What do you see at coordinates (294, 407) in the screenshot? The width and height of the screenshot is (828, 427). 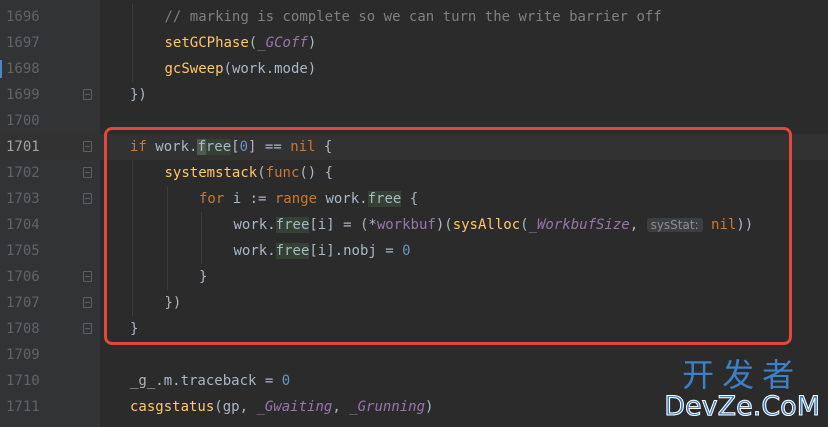 I see `code-token: _Gwaiting` at bounding box center [294, 407].